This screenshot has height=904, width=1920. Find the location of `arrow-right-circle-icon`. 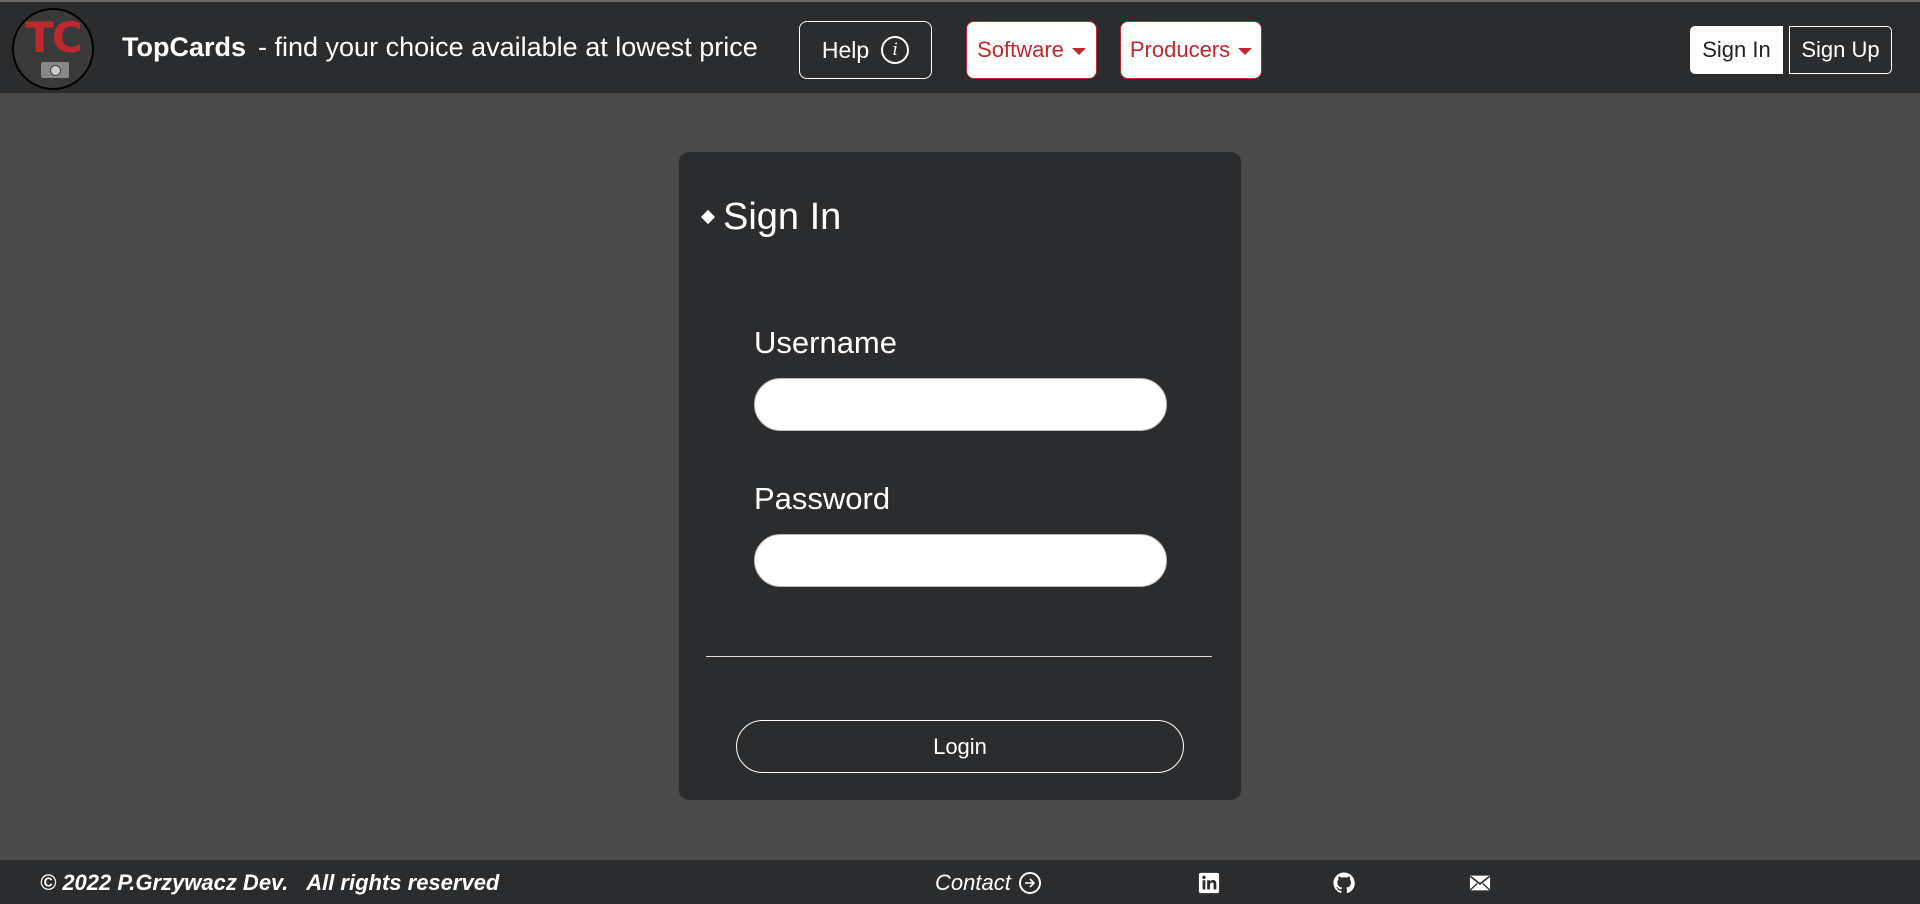

arrow-right-circle-icon is located at coordinates (1029, 883).